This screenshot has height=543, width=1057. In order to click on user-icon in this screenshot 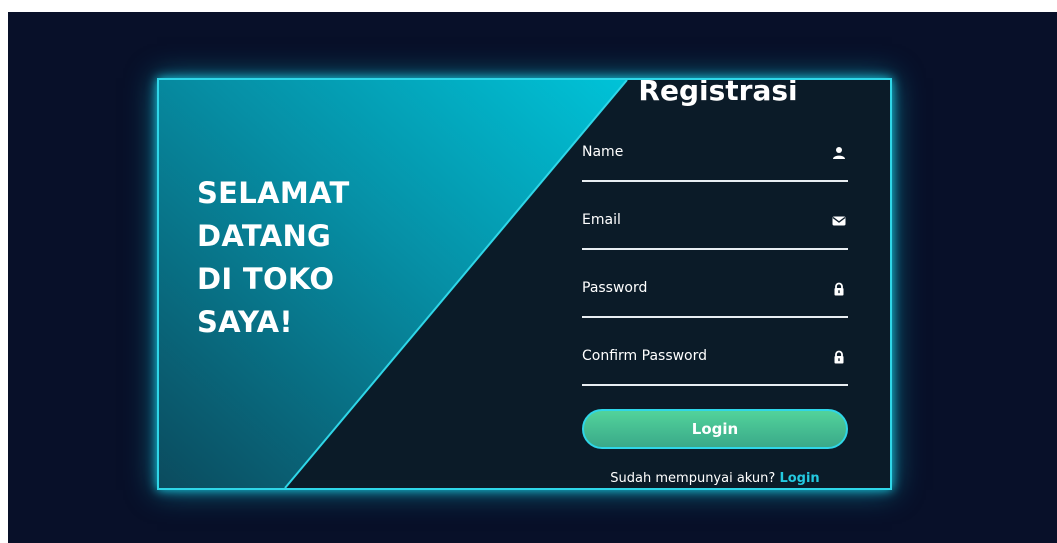, I will do `click(839, 153)`.